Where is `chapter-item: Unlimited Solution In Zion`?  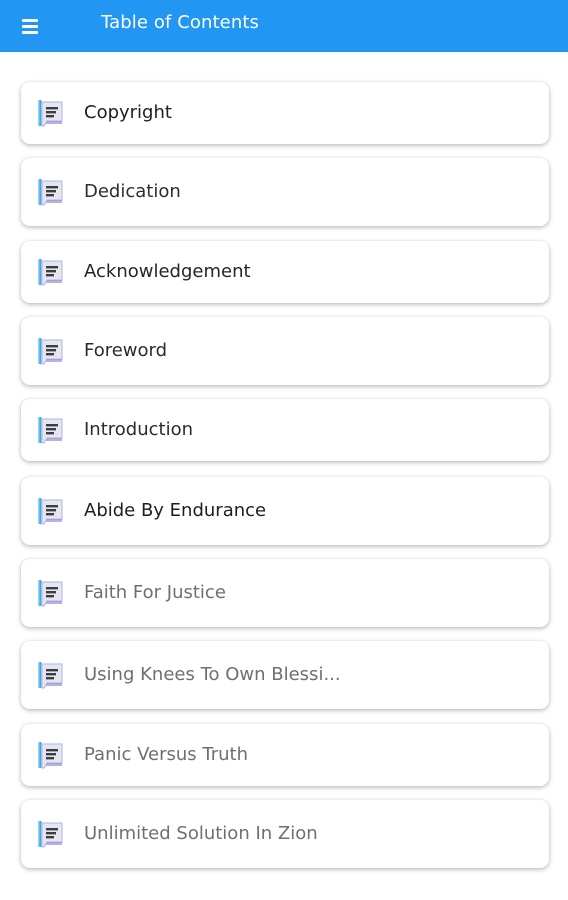 chapter-item: Unlimited Solution In Zion is located at coordinates (285, 834).